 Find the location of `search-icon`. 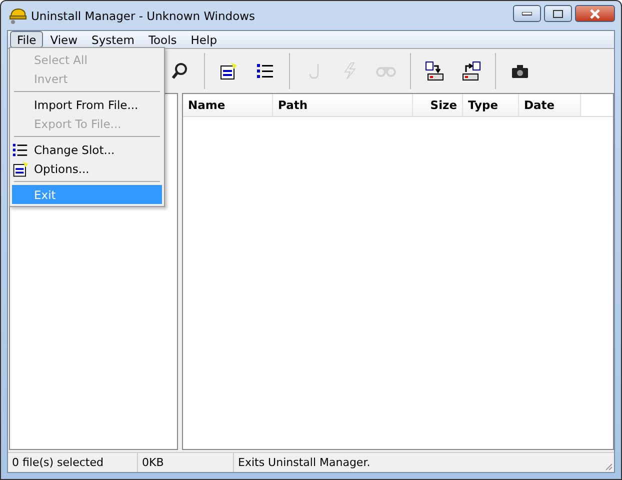

search-icon is located at coordinates (180, 71).